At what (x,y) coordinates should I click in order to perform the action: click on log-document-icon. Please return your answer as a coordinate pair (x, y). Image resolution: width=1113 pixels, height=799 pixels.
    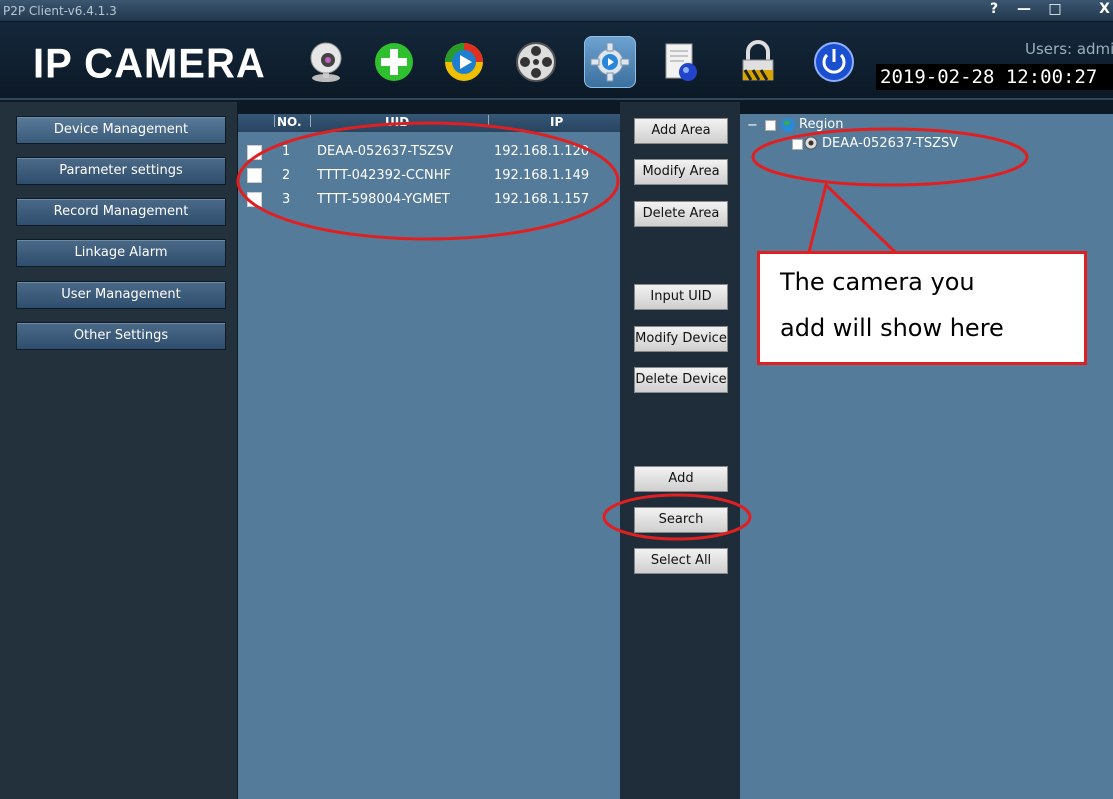
    Looking at the image, I should click on (681, 62).